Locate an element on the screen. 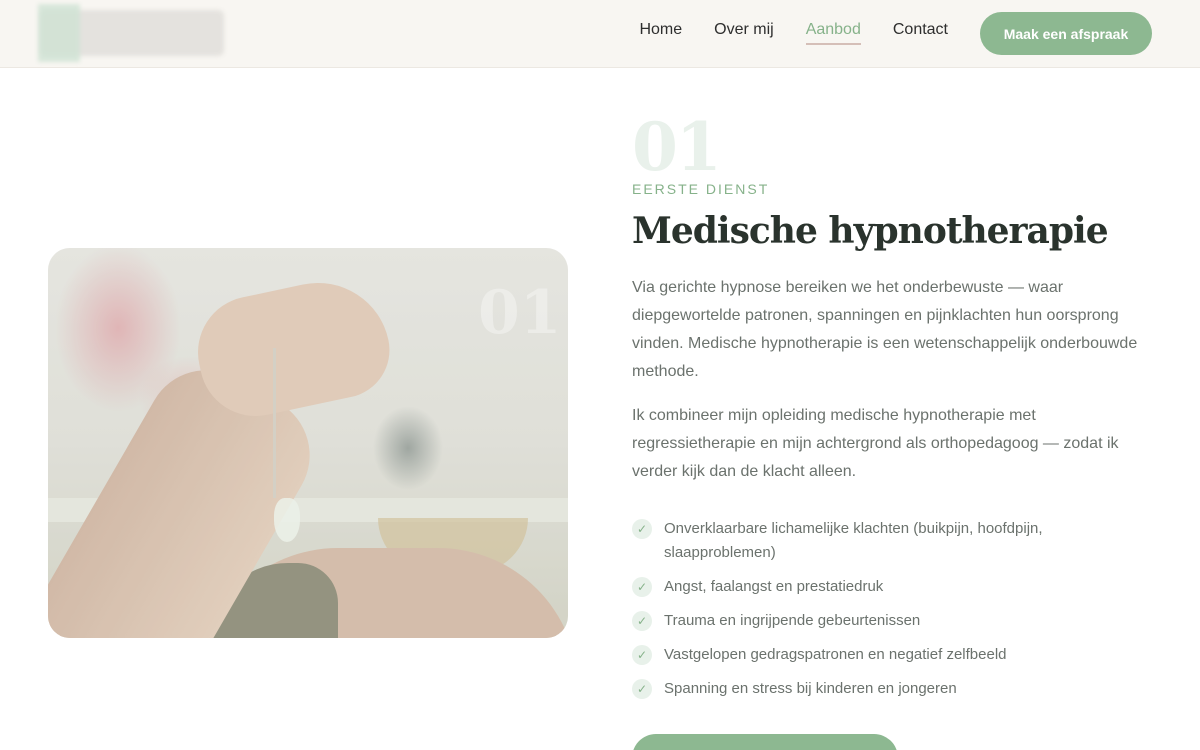 This screenshot has height=750, width=1200. nav-item-home: Home is located at coordinates (660, 33).